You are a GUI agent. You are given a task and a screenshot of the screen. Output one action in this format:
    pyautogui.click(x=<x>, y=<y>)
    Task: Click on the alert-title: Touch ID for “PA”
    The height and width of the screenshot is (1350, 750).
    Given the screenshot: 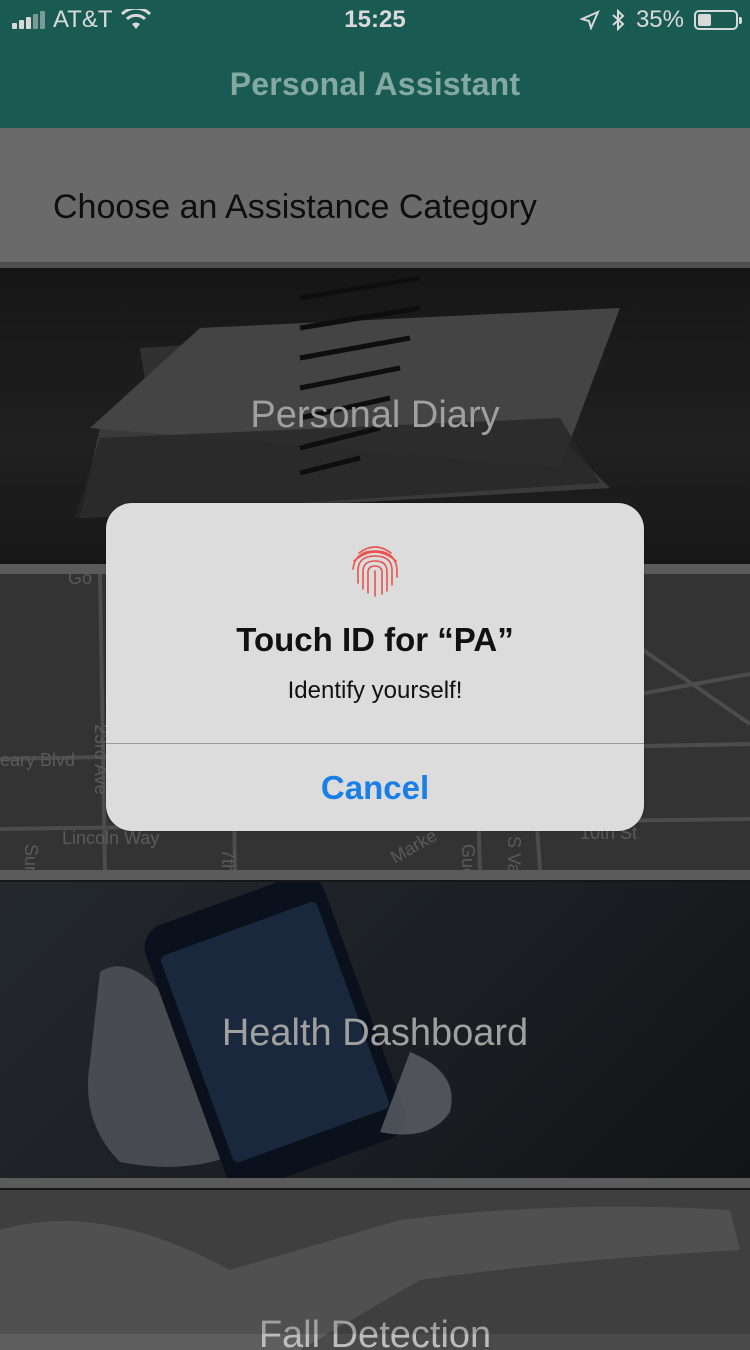 What is the action you would take?
    pyautogui.click(x=375, y=639)
    